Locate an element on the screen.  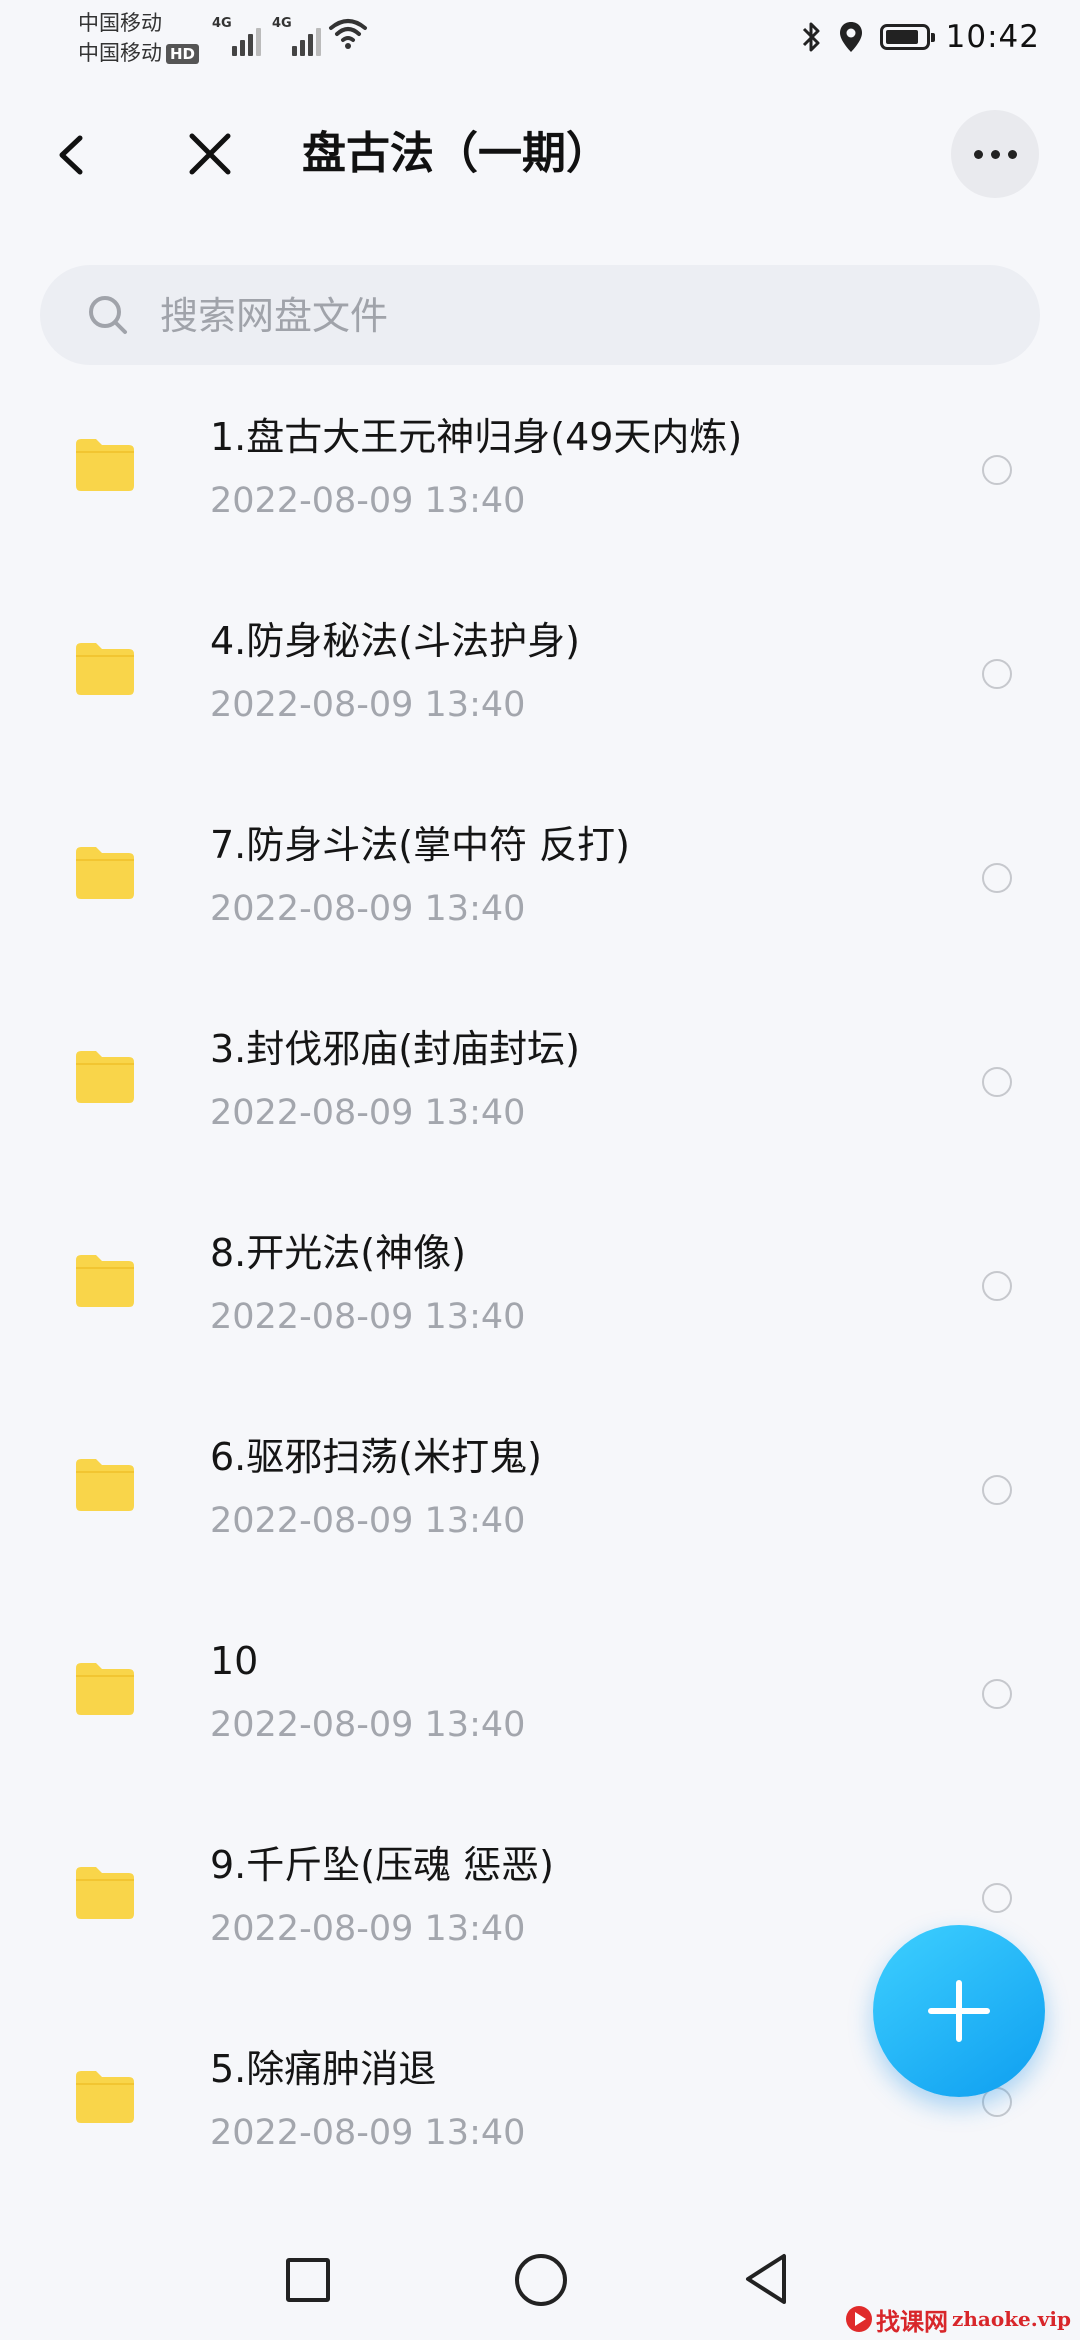
status-right: 10:42 is located at coordinates (920, 37).